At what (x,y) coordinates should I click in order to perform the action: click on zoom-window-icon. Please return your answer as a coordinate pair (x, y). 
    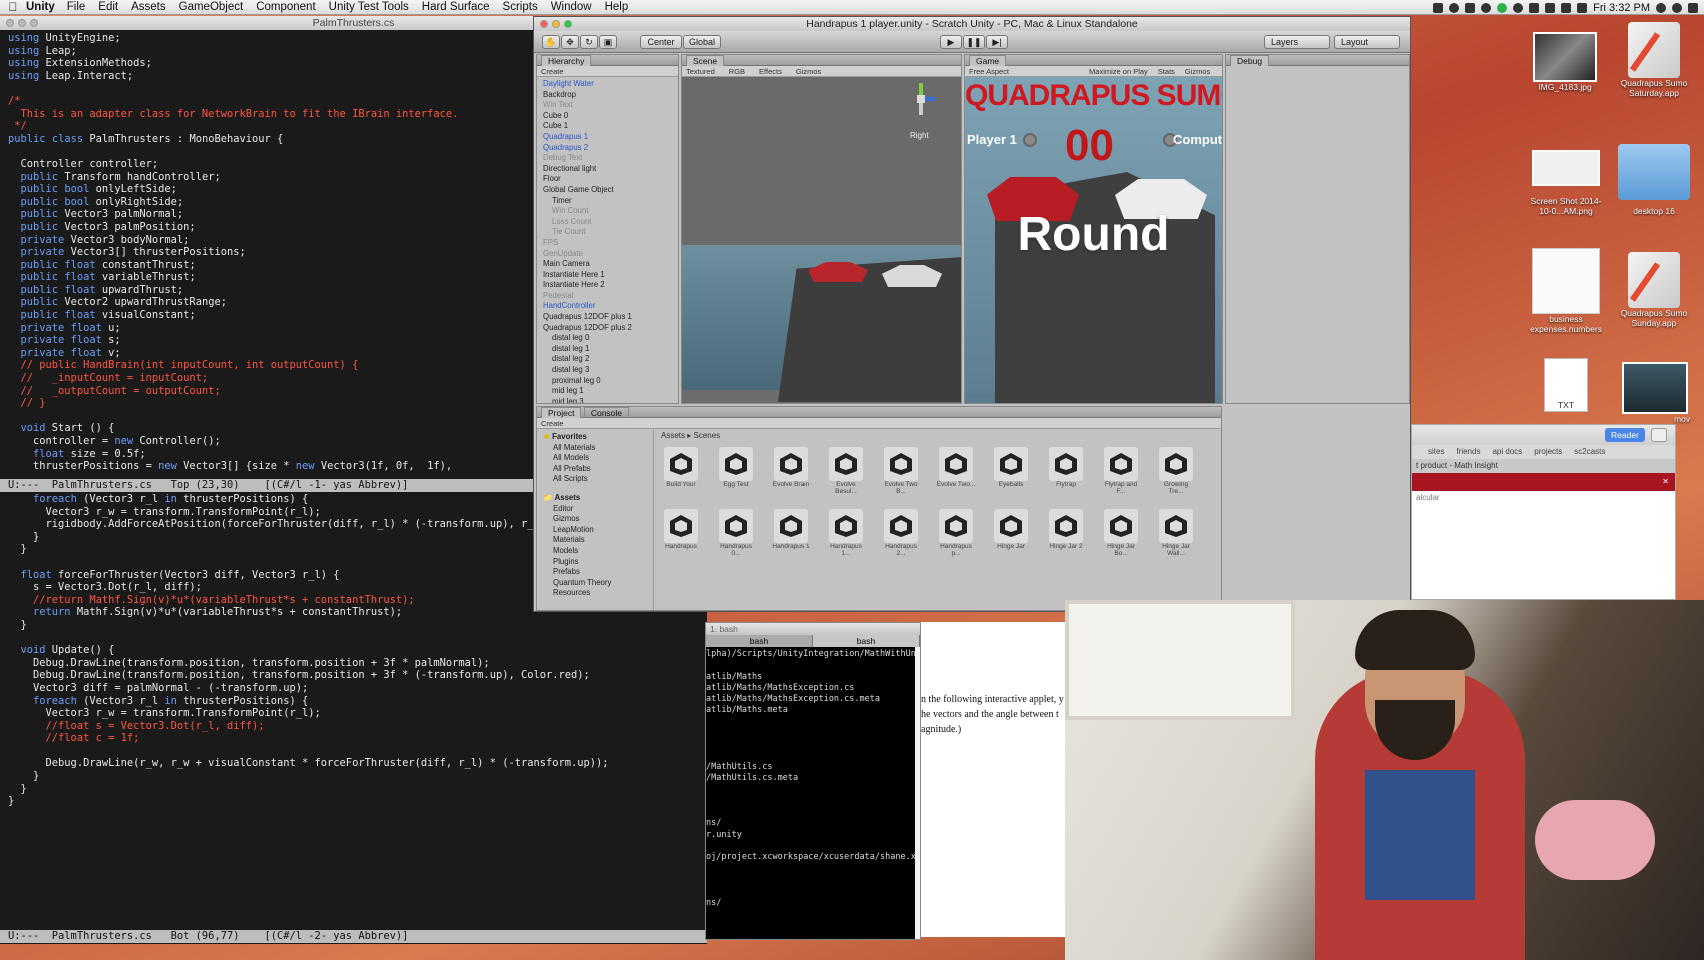
    Looking at the image, I should click on (568, 24).